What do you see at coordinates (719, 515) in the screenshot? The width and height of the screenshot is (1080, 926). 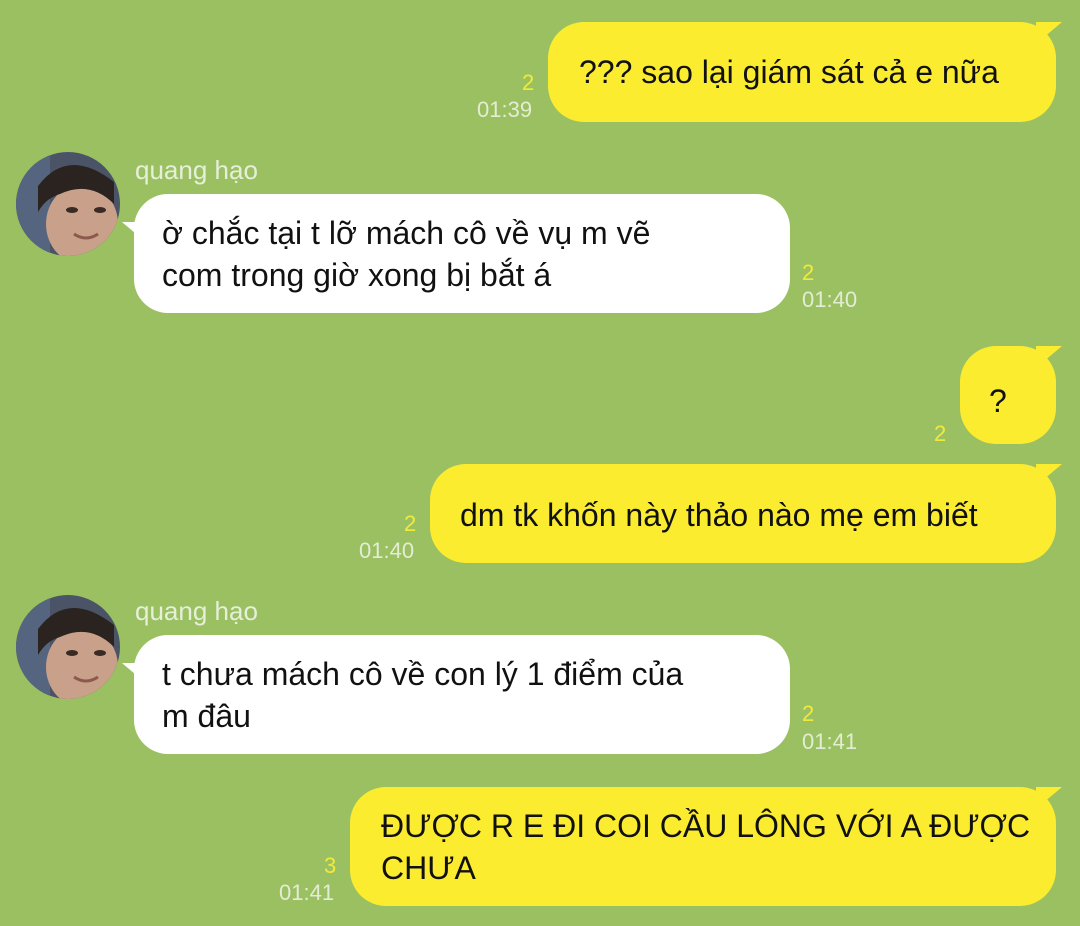 I see `message-text: dm tk khốn này thảo nào mẹ em biết` at bounding box center [719, 515].